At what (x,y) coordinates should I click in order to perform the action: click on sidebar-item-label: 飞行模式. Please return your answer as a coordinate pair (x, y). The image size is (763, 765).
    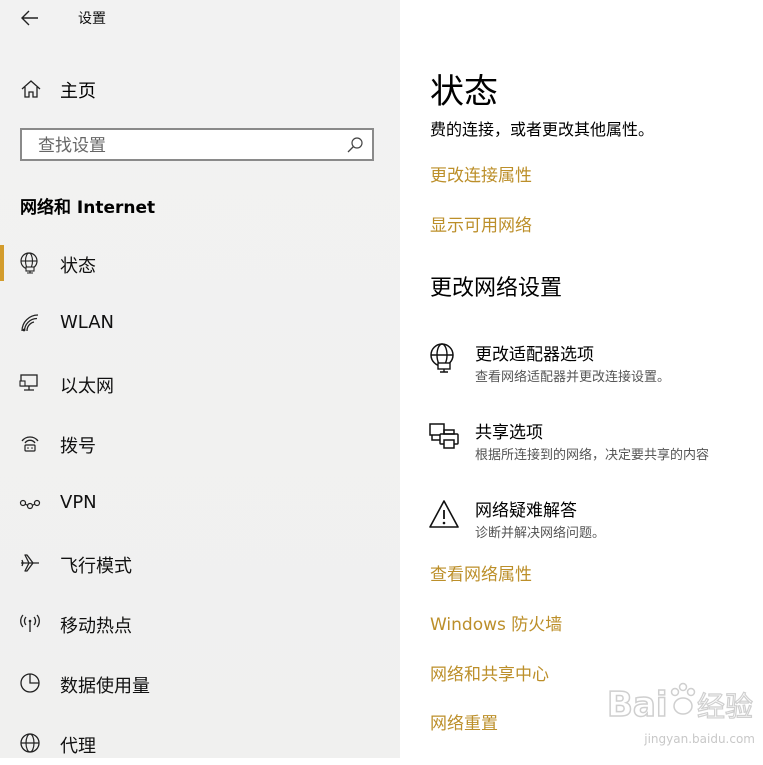
    Looking at the image, I should click on (96, 566).